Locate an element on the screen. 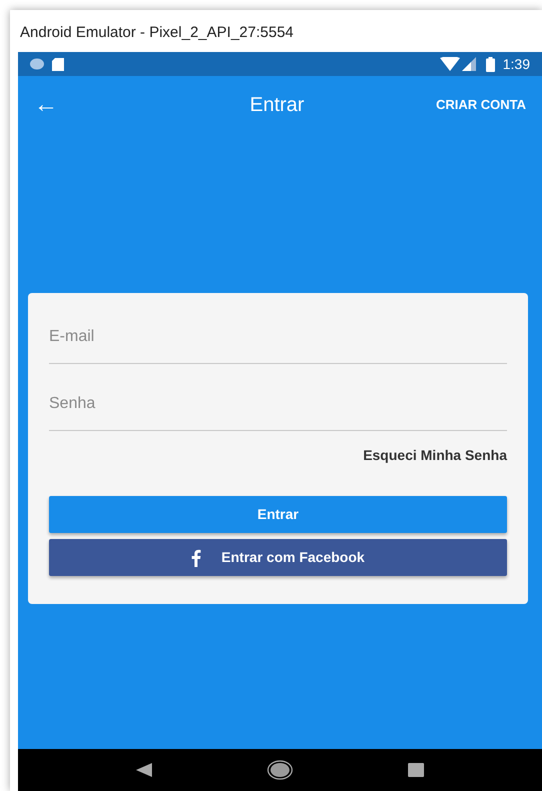  input-field: Senha is located at coordinates (278, 401).